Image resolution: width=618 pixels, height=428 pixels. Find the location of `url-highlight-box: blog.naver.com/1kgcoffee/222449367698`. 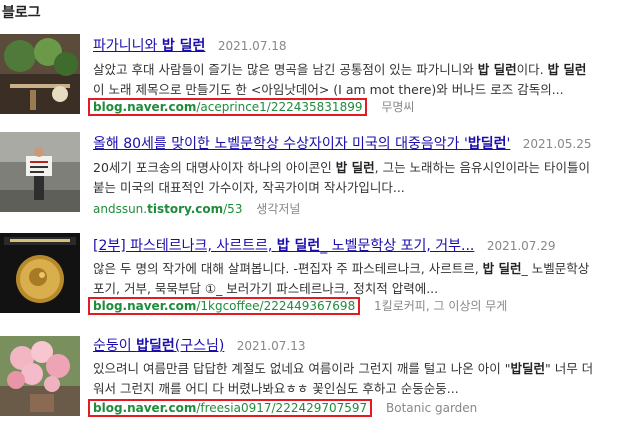

url-highlight-box: blog.naver.com/1kgcoffee/222449367698 is located at coordinates (224, 306).